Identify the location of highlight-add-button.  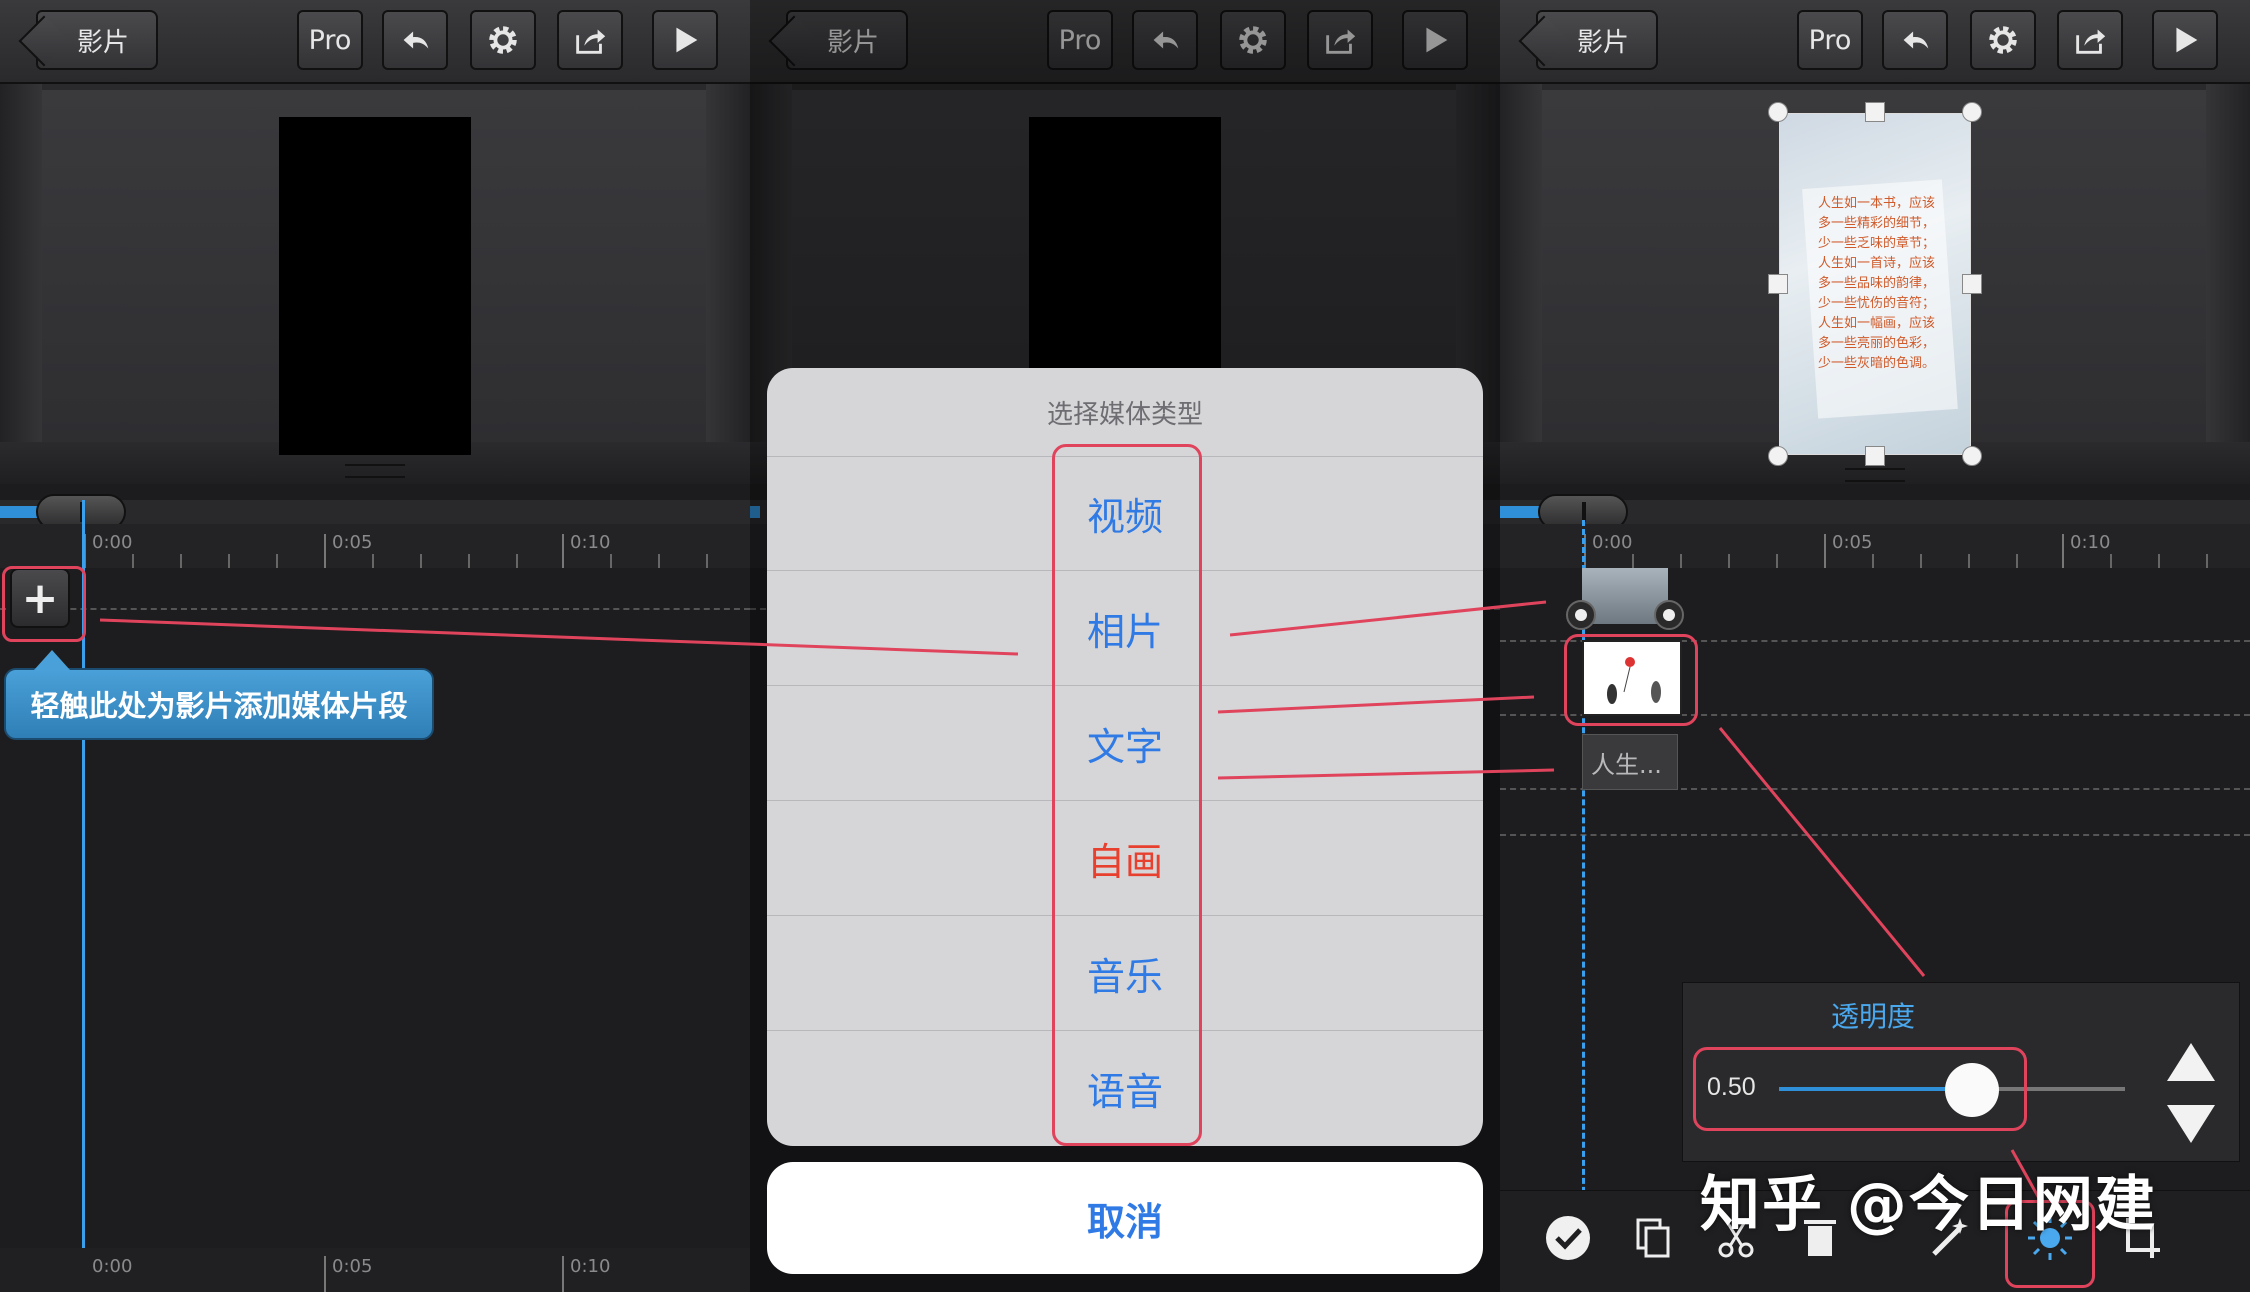
(44, 604).